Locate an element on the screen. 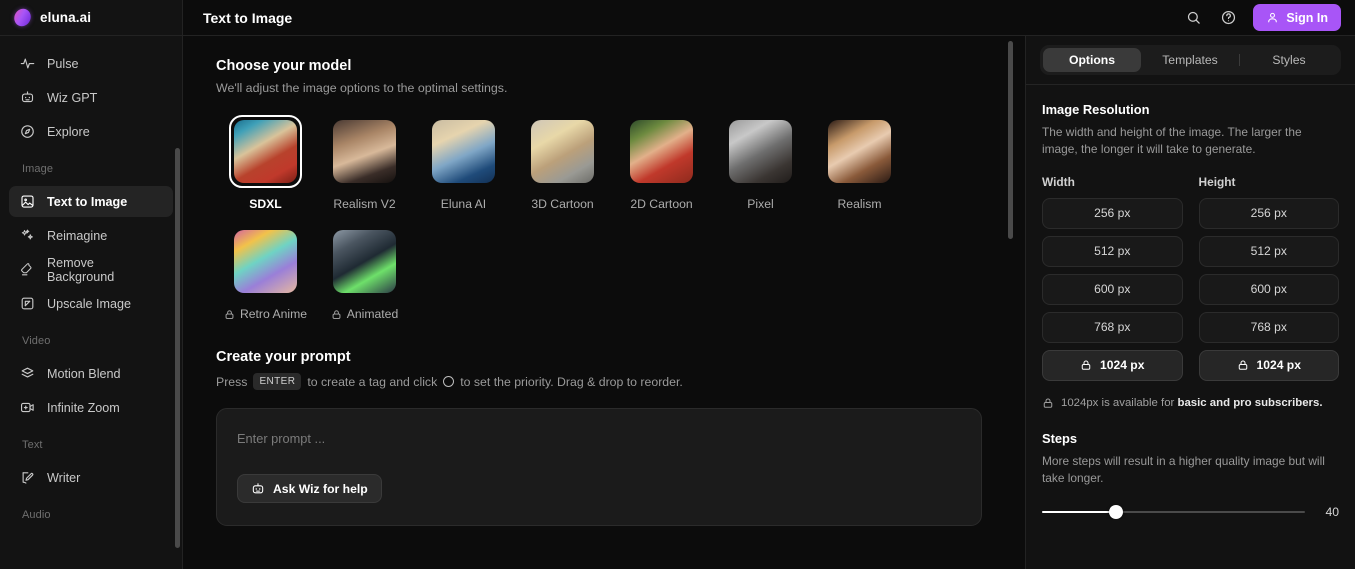 Image resolution: width=1355 pixels, height=569 pixels. res-option-label: 600 px is located at coordinates (1112, 289).